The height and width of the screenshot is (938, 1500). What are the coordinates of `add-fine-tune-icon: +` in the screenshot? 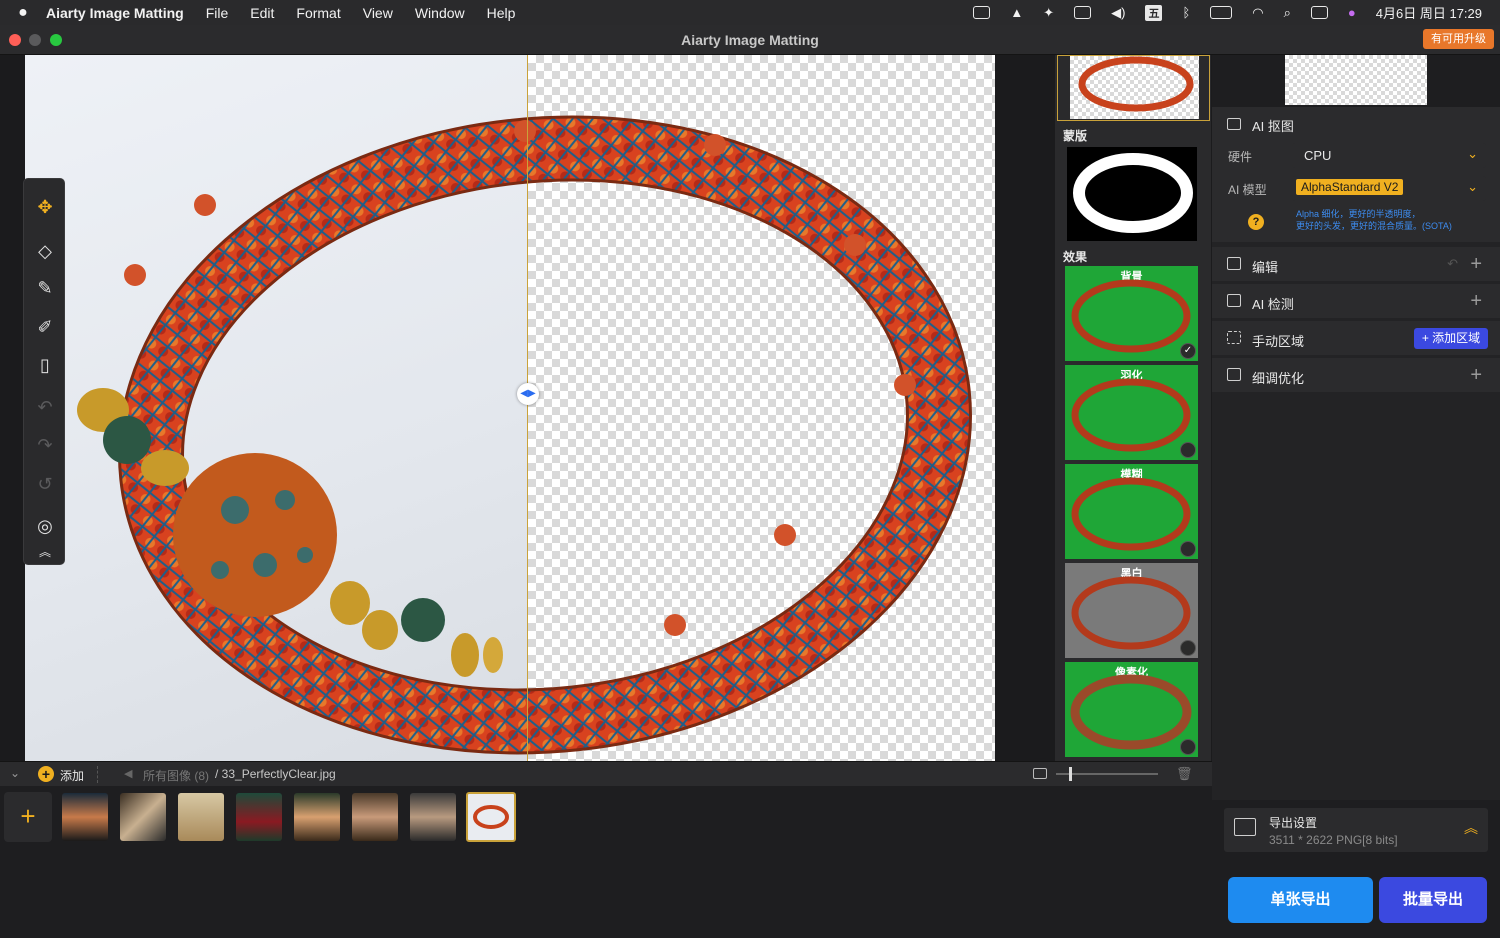 It's located at (1476, 375).